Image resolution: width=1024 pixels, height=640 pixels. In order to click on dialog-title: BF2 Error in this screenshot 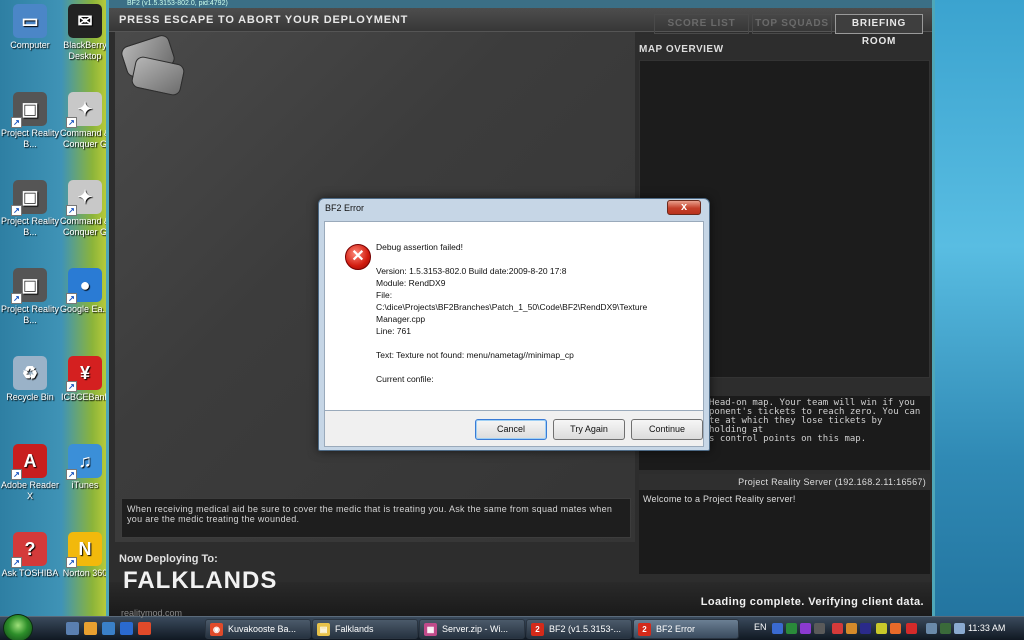, I will do `click(345, 208)`.